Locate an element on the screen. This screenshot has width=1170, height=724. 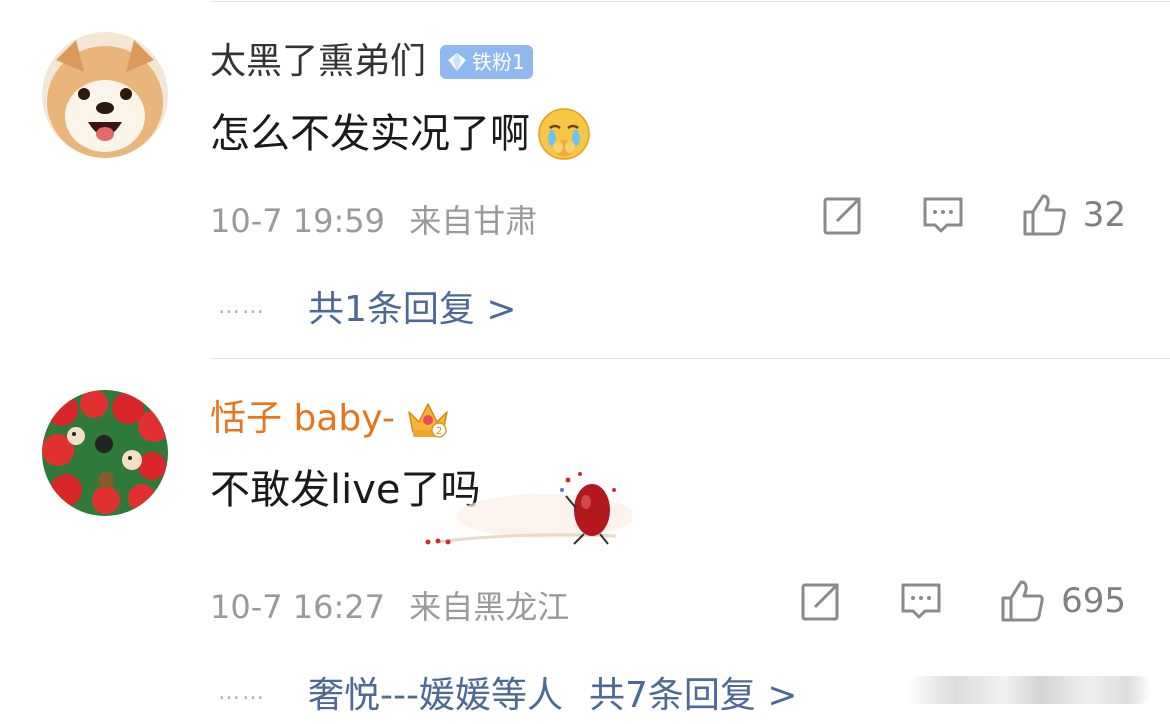
comment-meta: 10-7 16:27 来自黑龙江 is located at coordinates (389, 605).